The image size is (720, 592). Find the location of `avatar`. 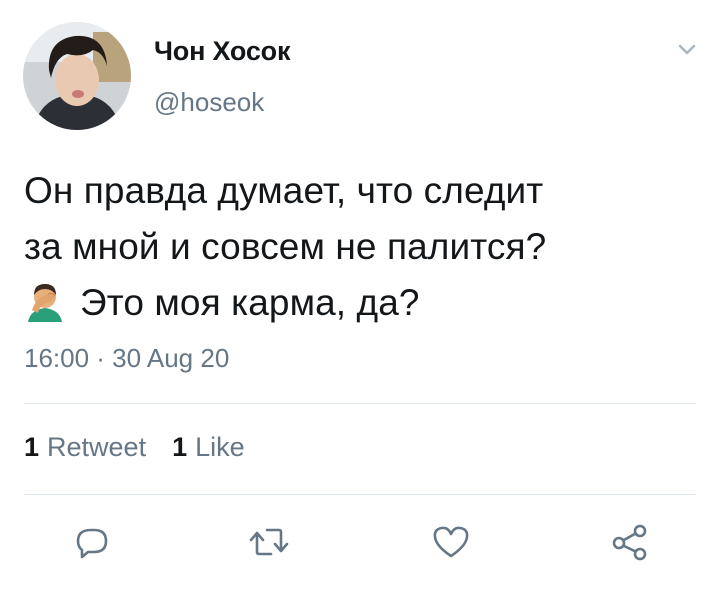

avatar is located at coordinates (77, 76).